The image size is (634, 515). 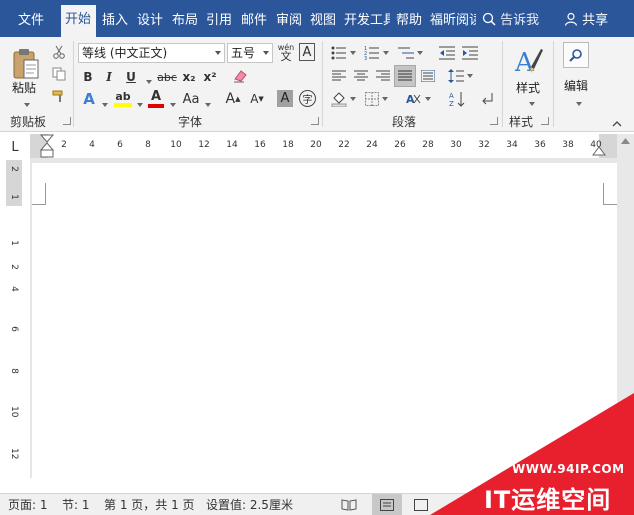 I want to click on status-page: 页面: 1, so click(x=28, y=504).